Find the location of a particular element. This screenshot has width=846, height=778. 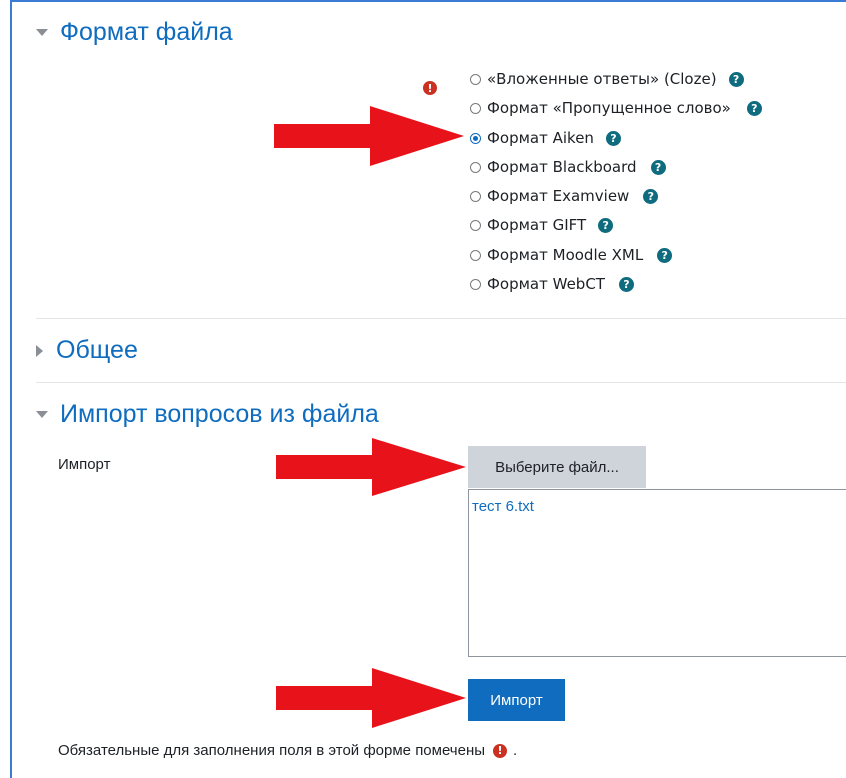

radio-option-moodlexml: Формат Moodle XML ? is located at coordinates (571, 255).